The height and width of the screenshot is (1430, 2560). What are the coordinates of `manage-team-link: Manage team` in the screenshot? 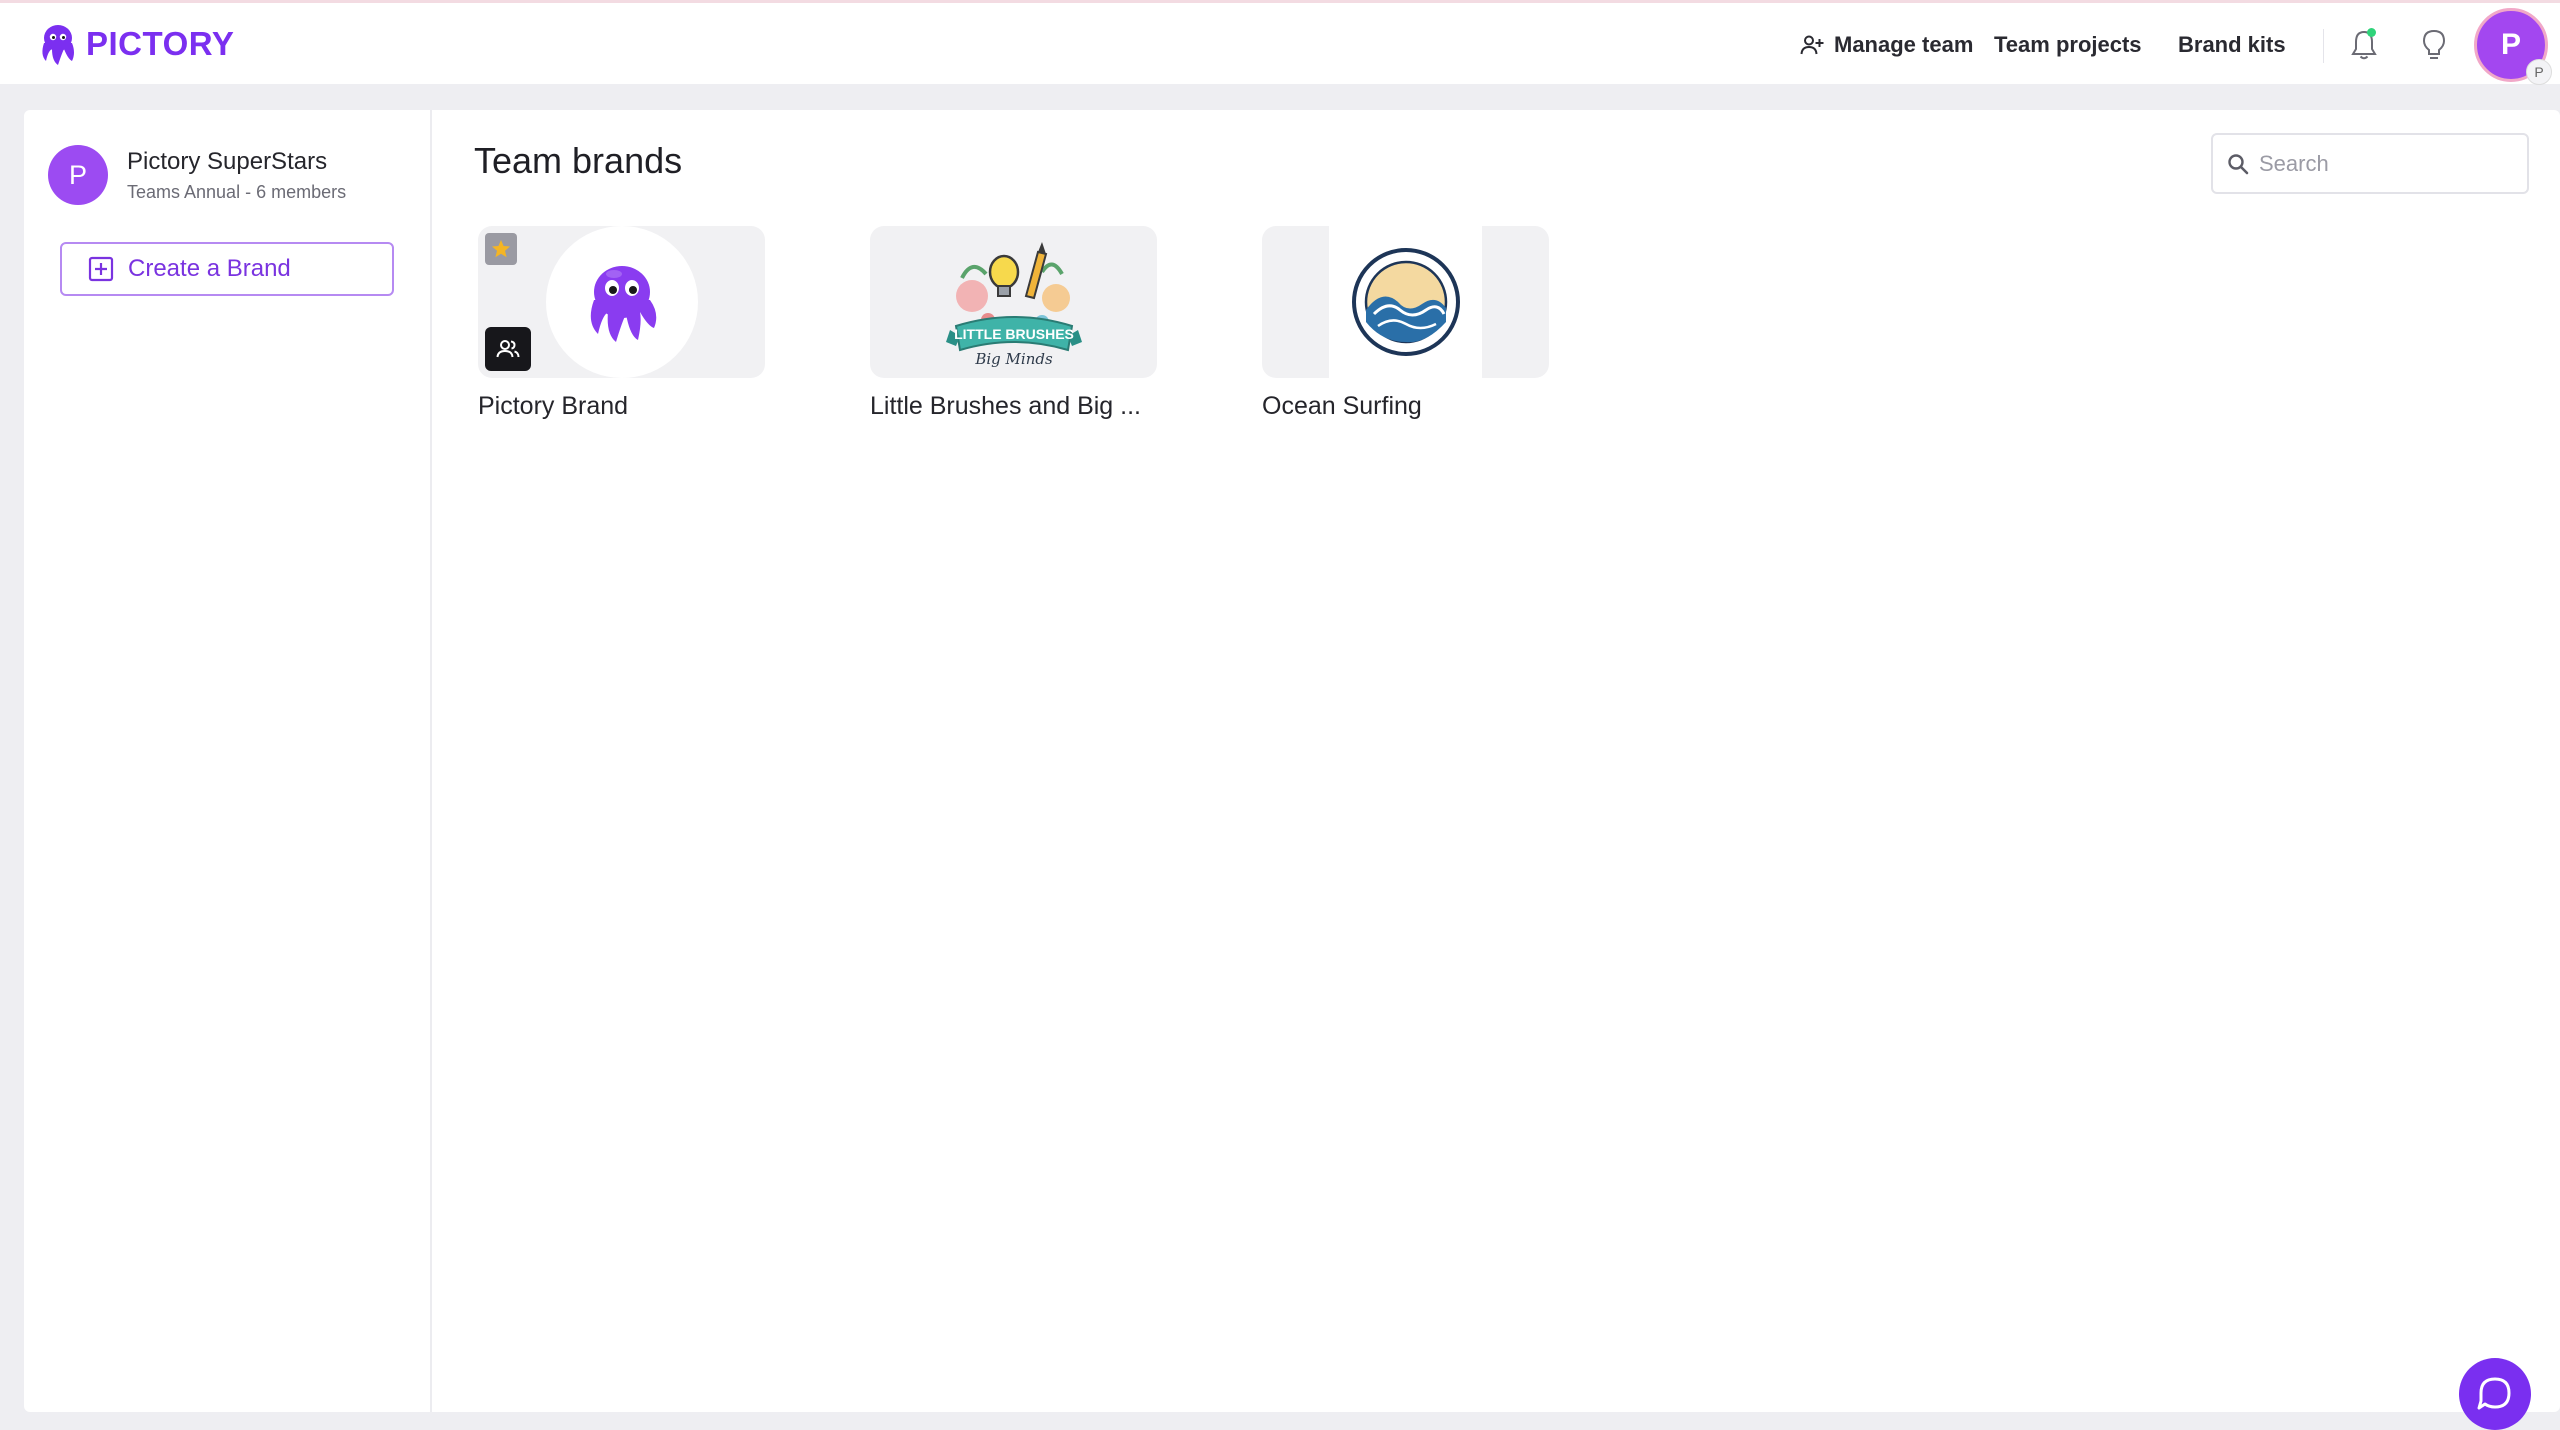 It's located at (1886, 45).